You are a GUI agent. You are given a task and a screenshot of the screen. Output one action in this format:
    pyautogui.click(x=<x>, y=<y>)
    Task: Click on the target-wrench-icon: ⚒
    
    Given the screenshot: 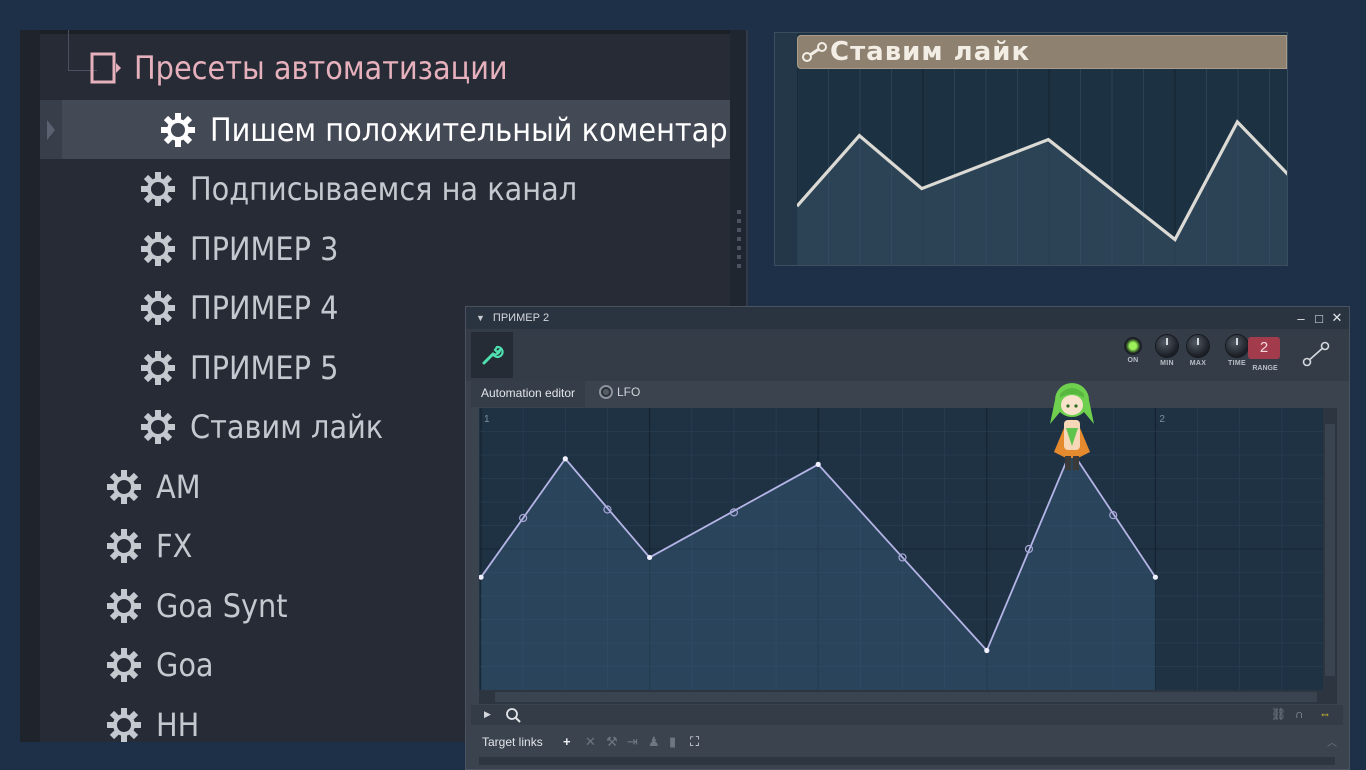 What is the action you would take?
    pyautogui.click(x=612, y=742)
    